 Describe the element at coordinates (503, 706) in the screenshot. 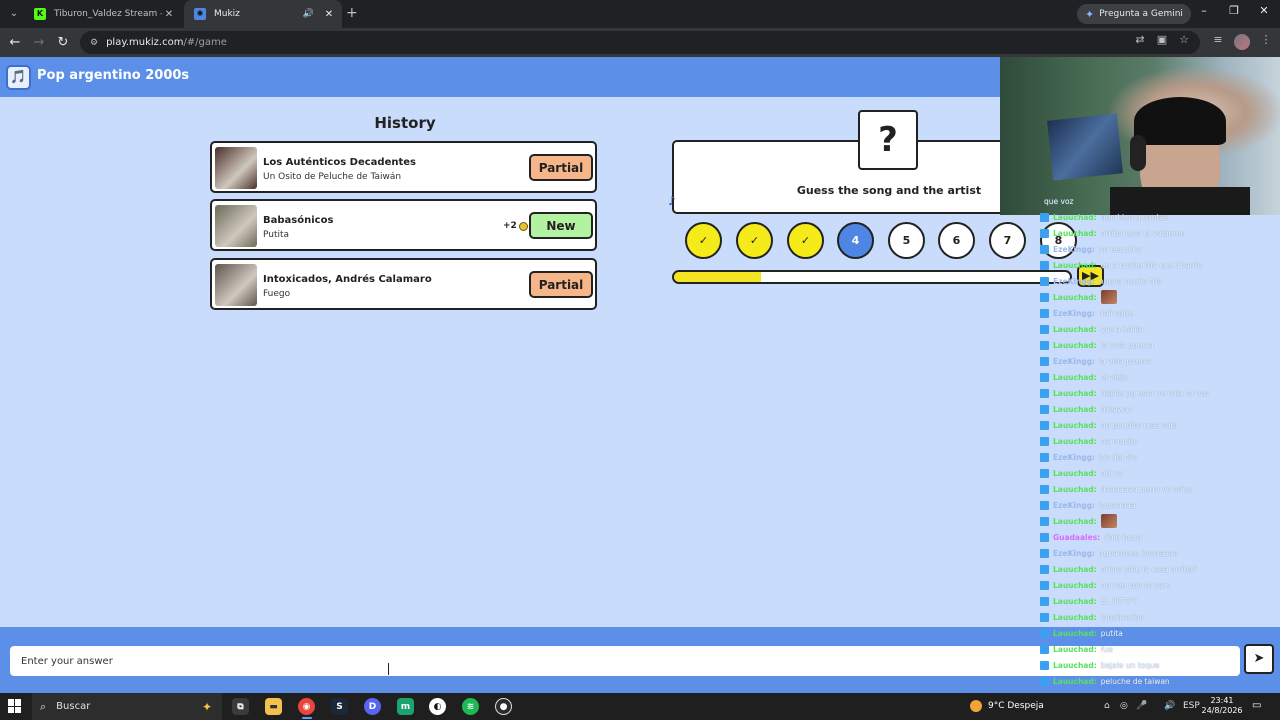

I see `recording-app-icon: ●` at that location.